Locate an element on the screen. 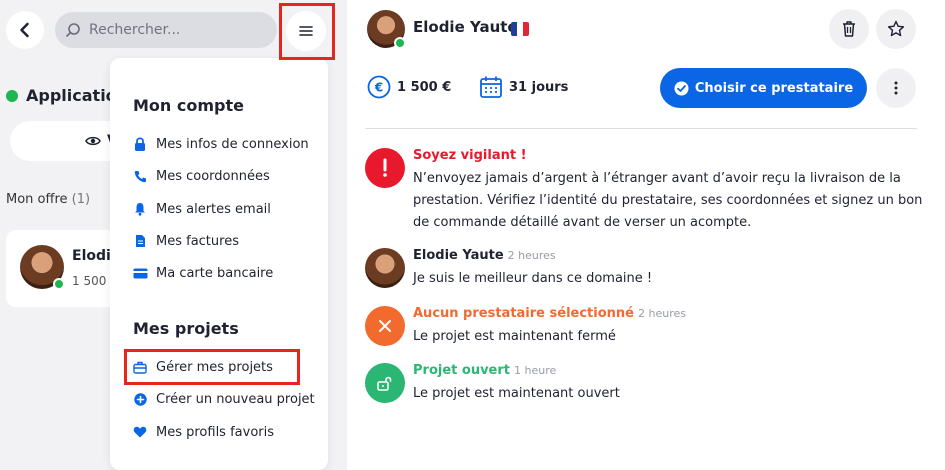 The height and width of the screenshot is (470, 945). more-vertical-icon is located at coordinates (896, 88).